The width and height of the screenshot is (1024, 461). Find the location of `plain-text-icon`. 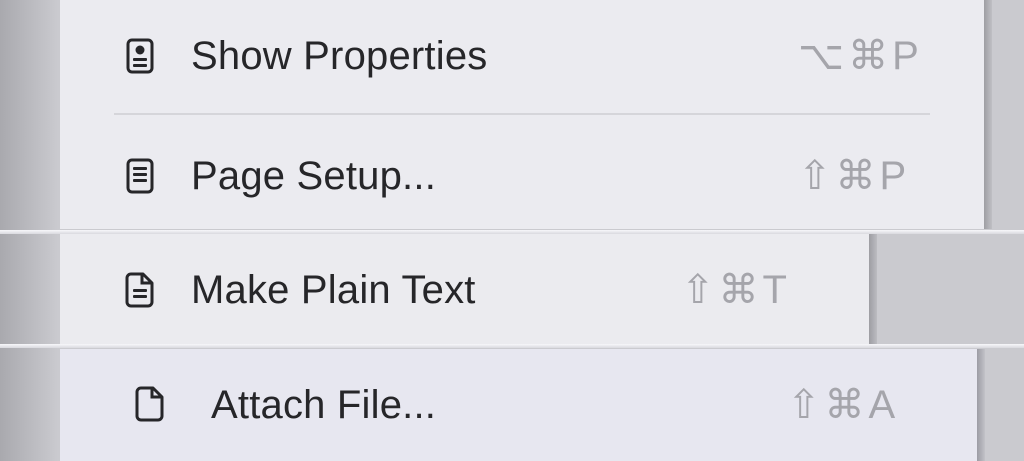

plain-text-icon is located at coordinates (139, 290).